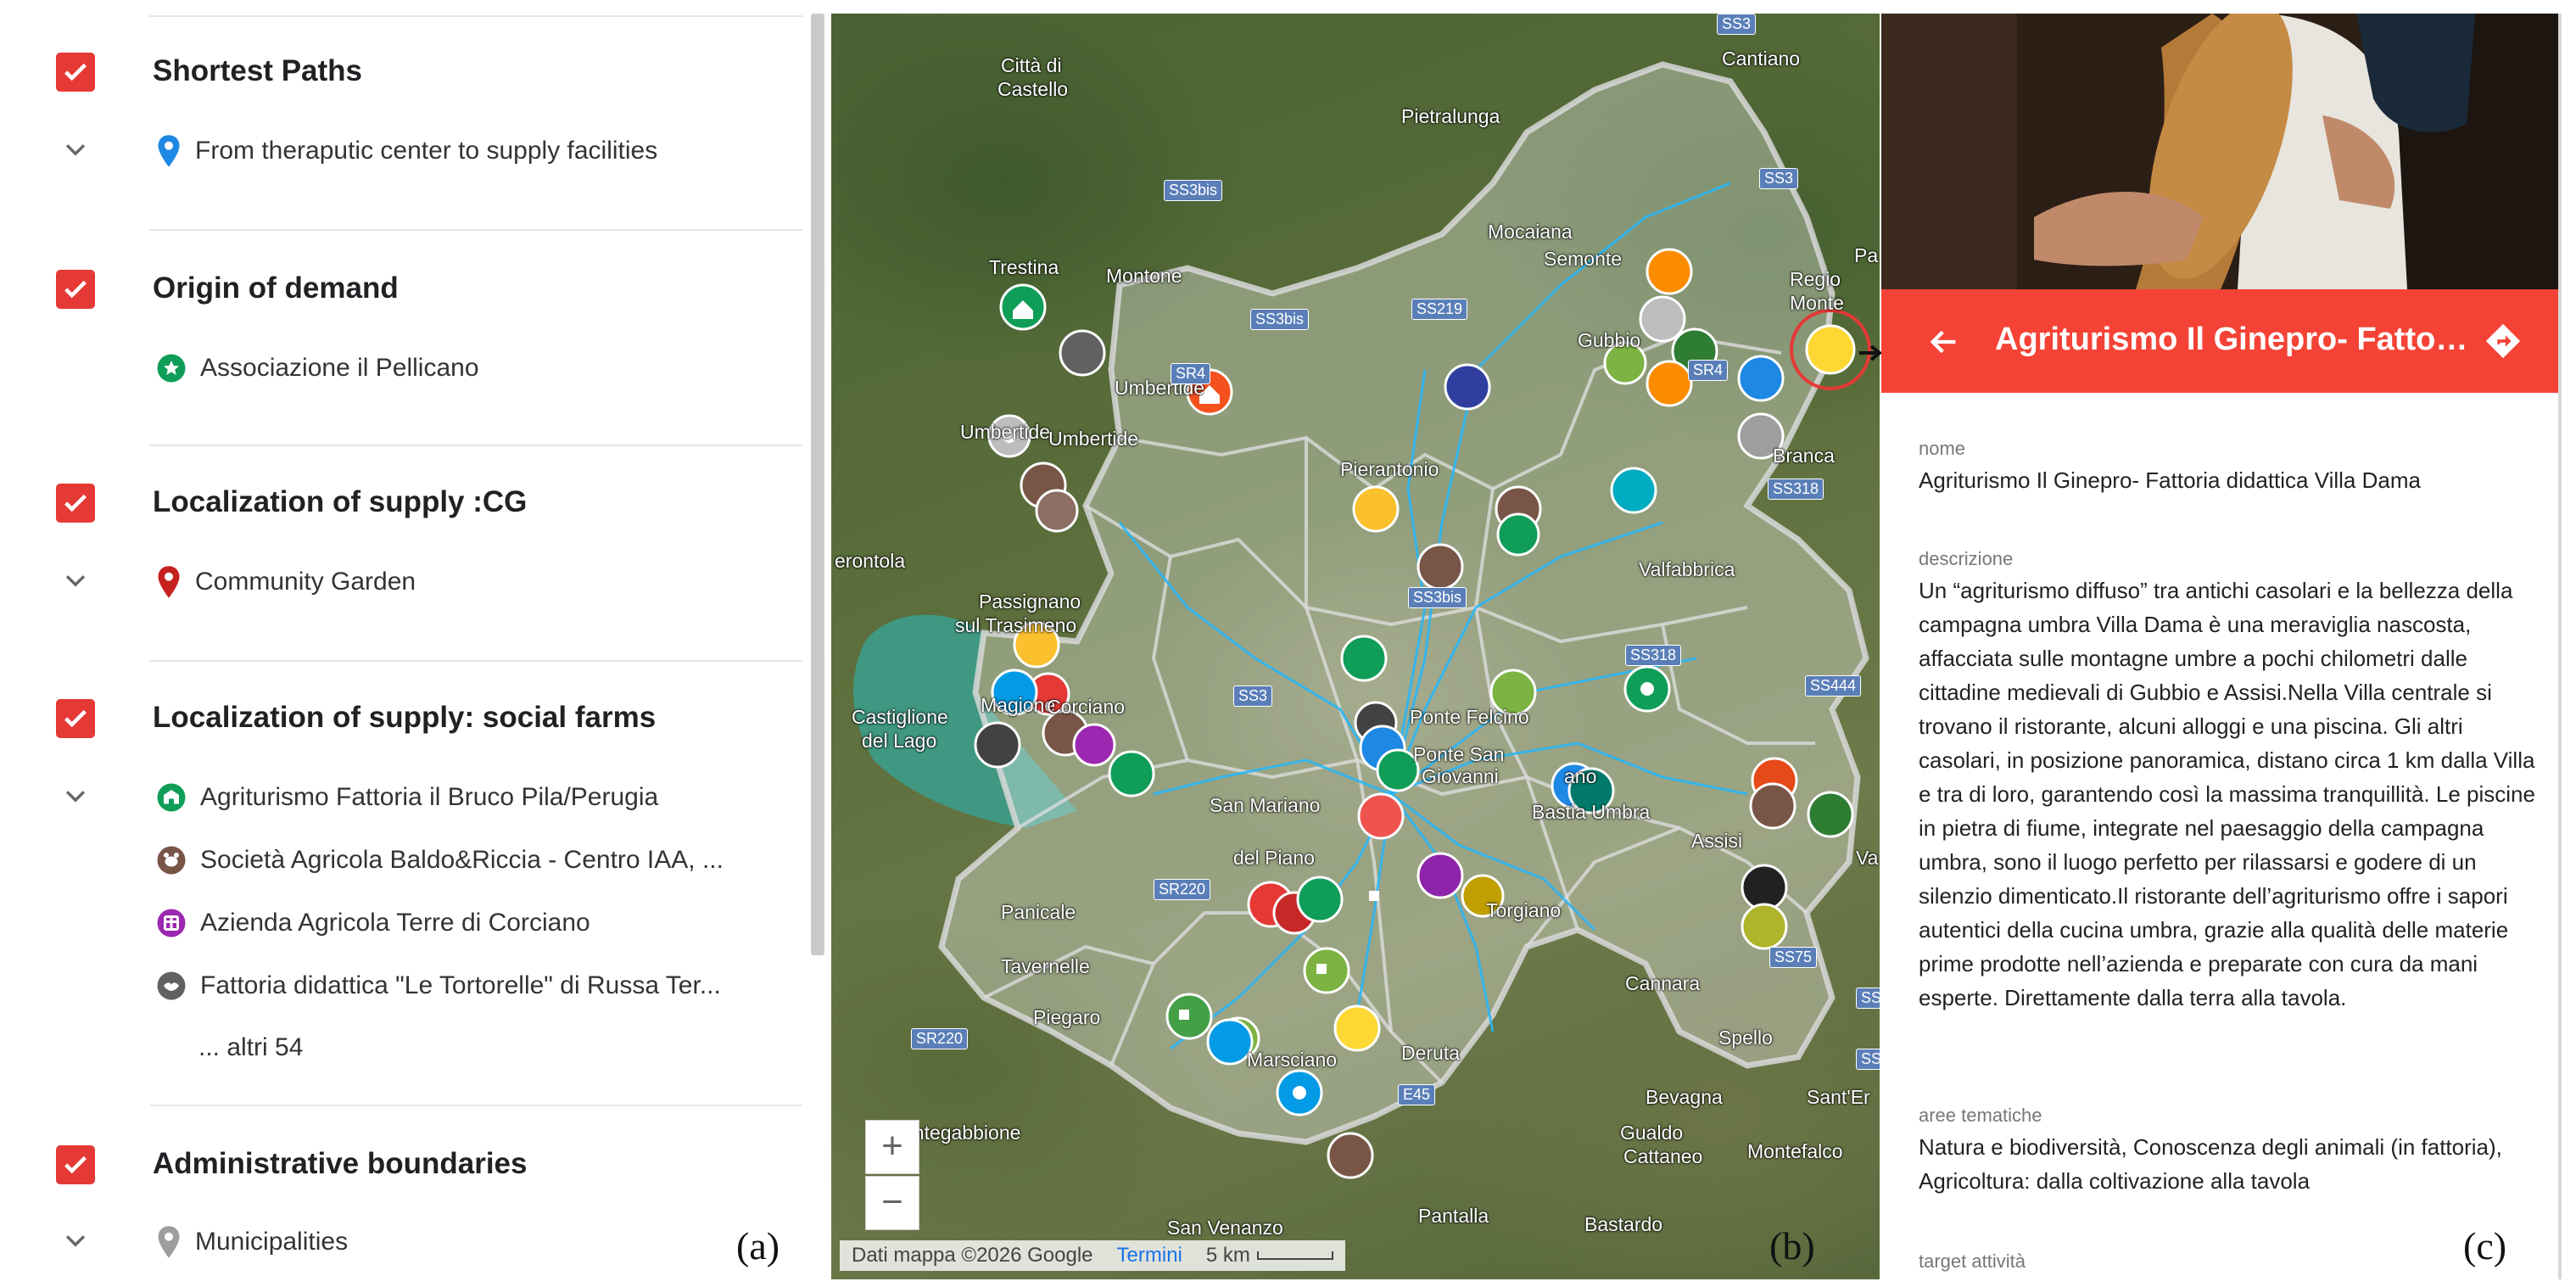 The width and height of the screenshot is (2576, 1287). Describe the element at coordinates (1745, 1038) in the screenshot. I see `place-label: Spello` at that location.